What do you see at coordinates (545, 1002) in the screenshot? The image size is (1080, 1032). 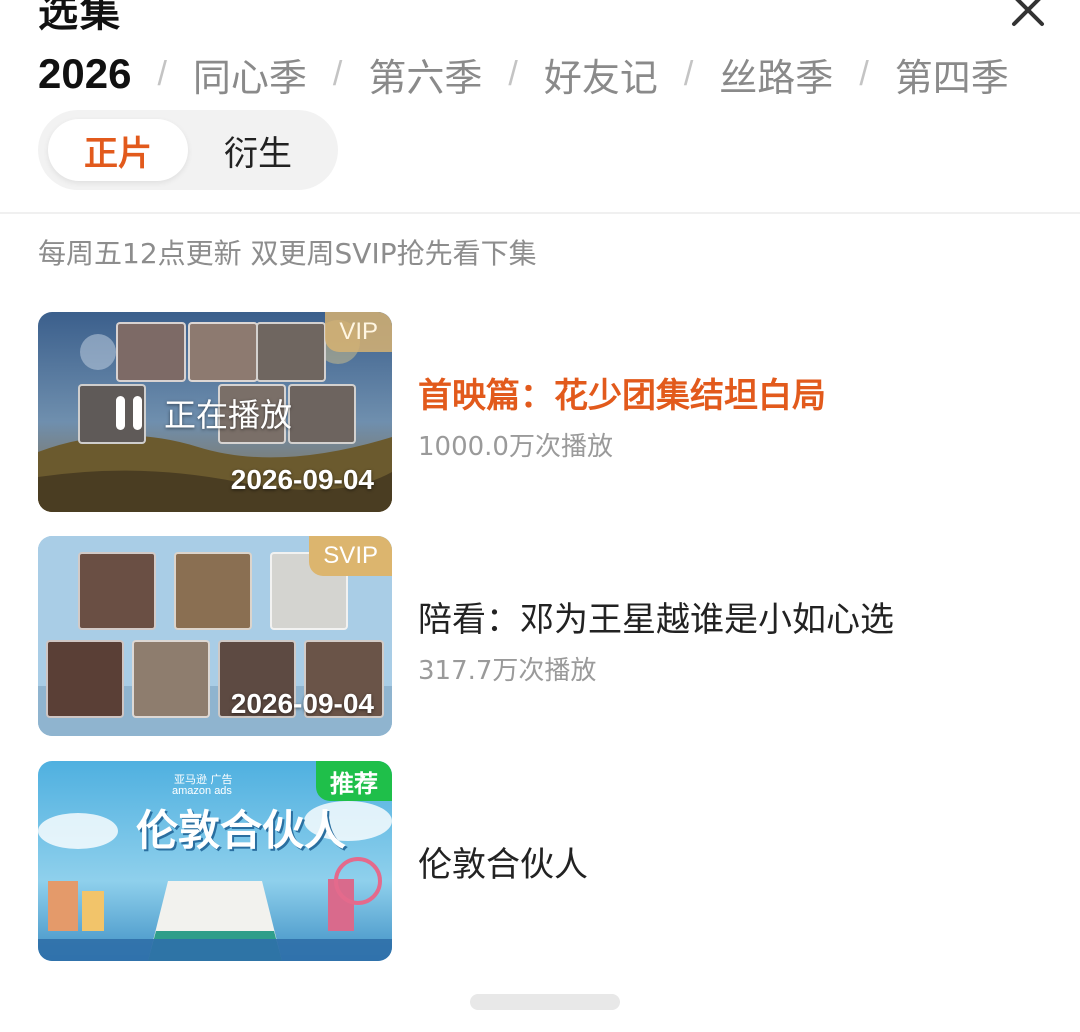 I see `home-indicator` at bounding box center [545, 1002].